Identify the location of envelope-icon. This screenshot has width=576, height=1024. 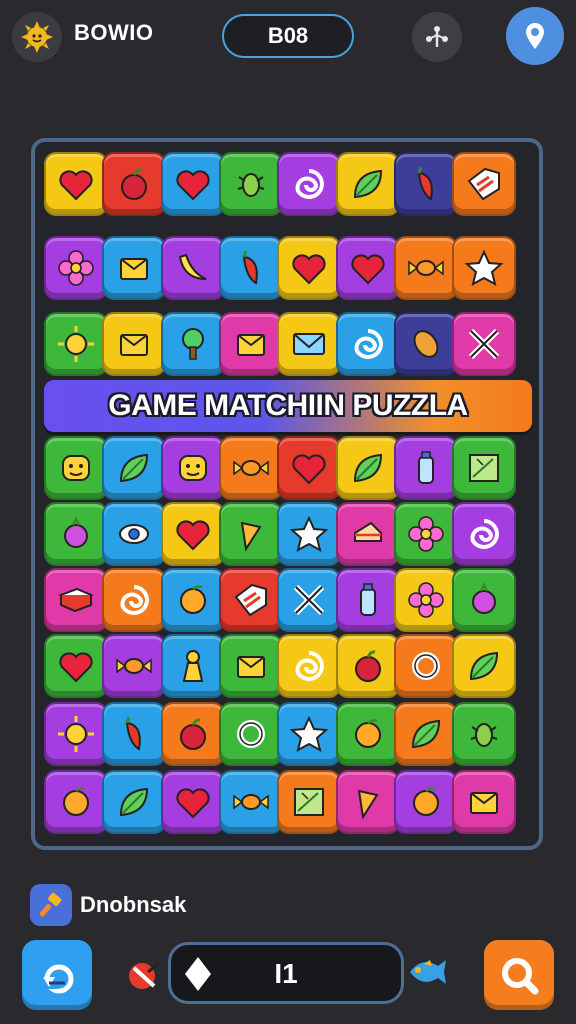
(309, 344).